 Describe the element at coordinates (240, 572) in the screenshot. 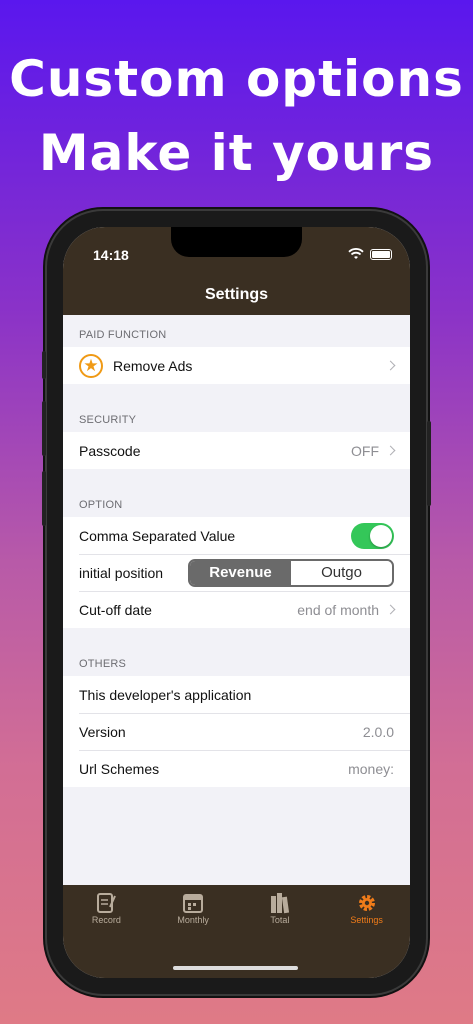

I see `segment-revenue: Revenue` at that location.